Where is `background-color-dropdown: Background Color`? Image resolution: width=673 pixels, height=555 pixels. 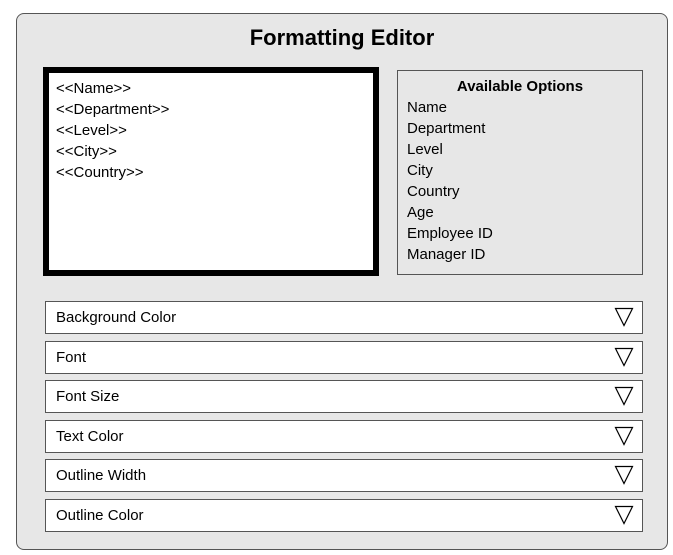 background-color-dropdown: Background Color is located at coordinates (344, 317).